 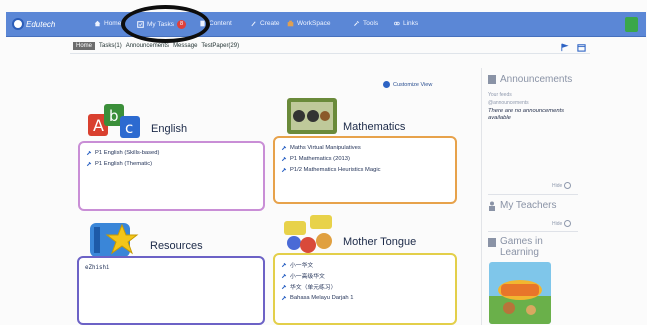 What do you see at coordinates (220, 46) in the screenshot?
I see `tab-testpaper: TestPaper(29)` at bounding box center [220, 46].